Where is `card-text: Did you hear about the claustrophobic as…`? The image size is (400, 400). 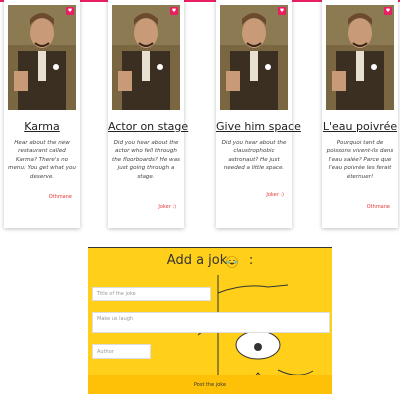
card-text: Did you hear about the claustrophobic as… is located at coordinates (254, 156).